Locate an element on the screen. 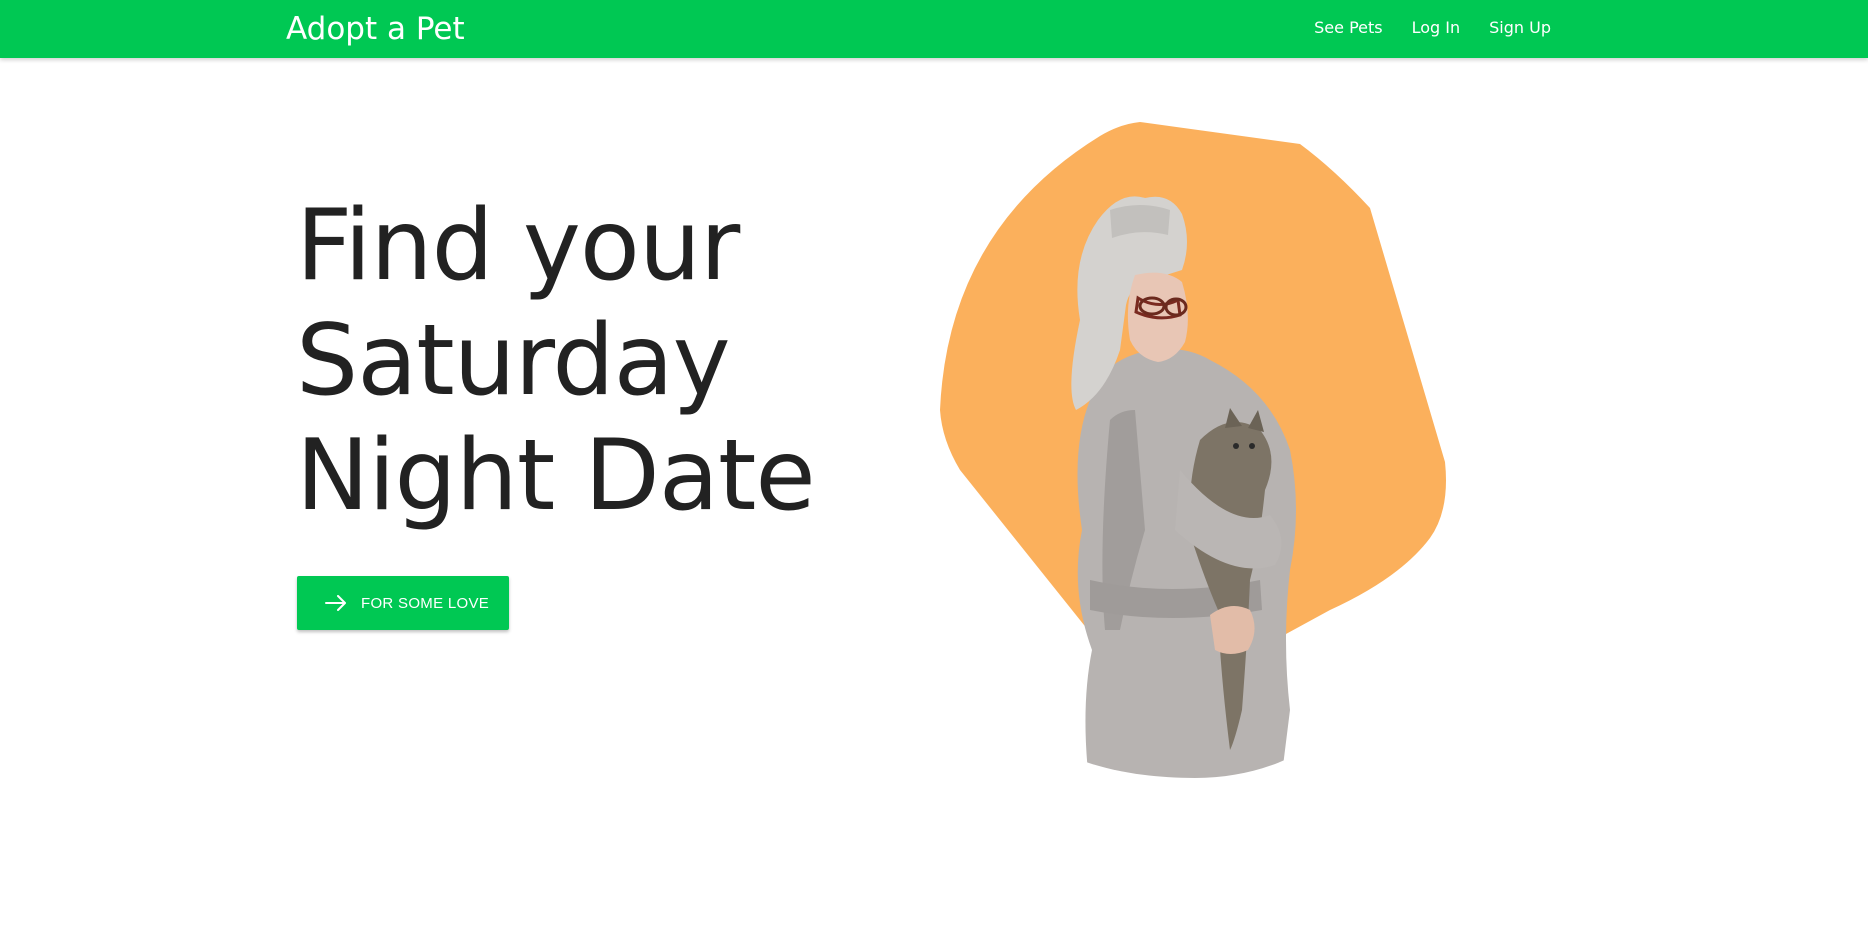 The height and width of the screenshot is (951, 1868). hero-title-line: Saturday is located at coordinates (513, 361).